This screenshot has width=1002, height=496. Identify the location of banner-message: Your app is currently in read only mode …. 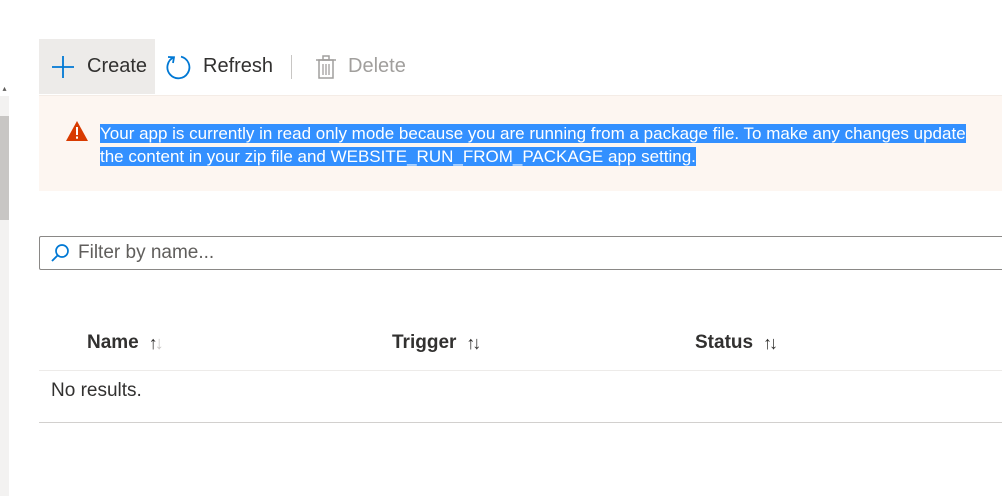
(535, 145).